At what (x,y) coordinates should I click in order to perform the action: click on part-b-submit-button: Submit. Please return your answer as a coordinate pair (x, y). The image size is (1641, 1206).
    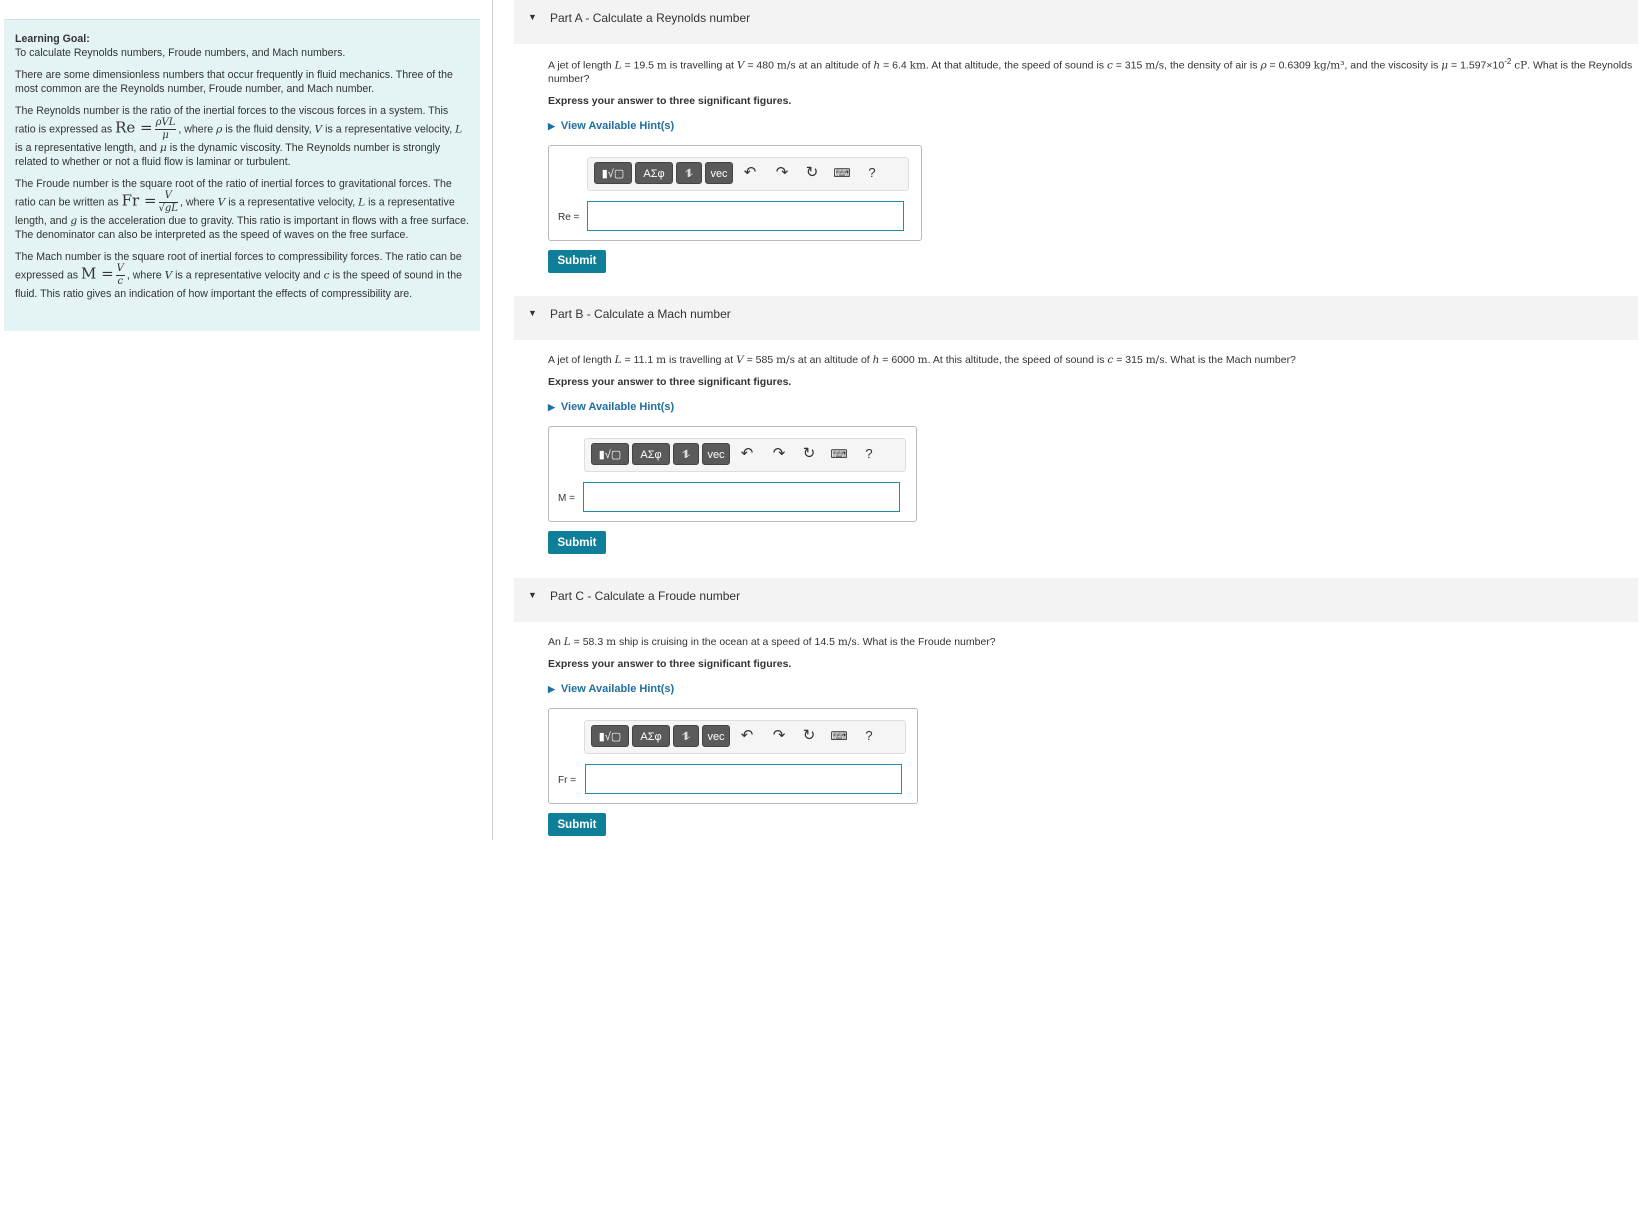
    Looking at the image, I should click on (577, 542).